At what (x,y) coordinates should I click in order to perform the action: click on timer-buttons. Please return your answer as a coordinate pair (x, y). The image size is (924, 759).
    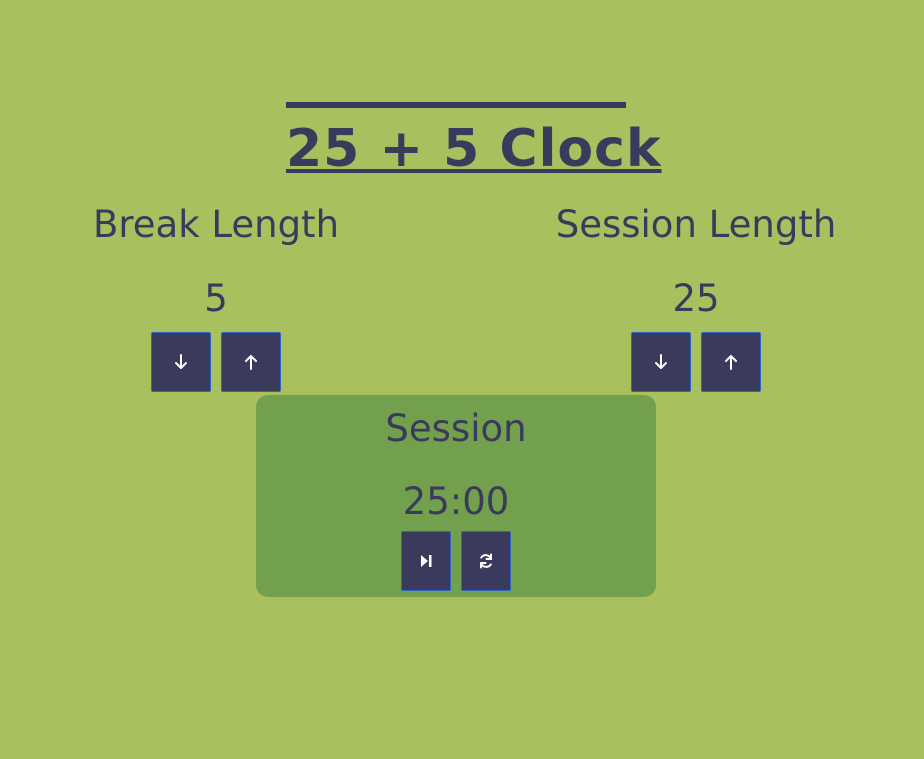
    Looking at the image, I should click on (456, 561).